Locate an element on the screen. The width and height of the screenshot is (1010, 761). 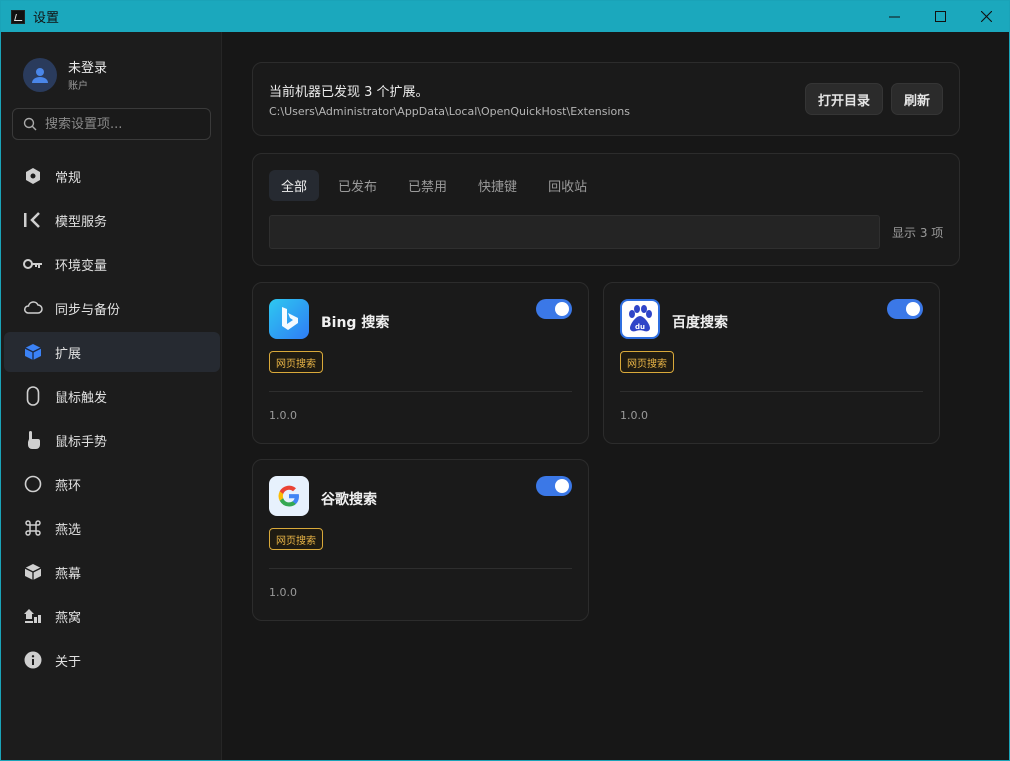
user-icon is located at coordinates (40, 75).